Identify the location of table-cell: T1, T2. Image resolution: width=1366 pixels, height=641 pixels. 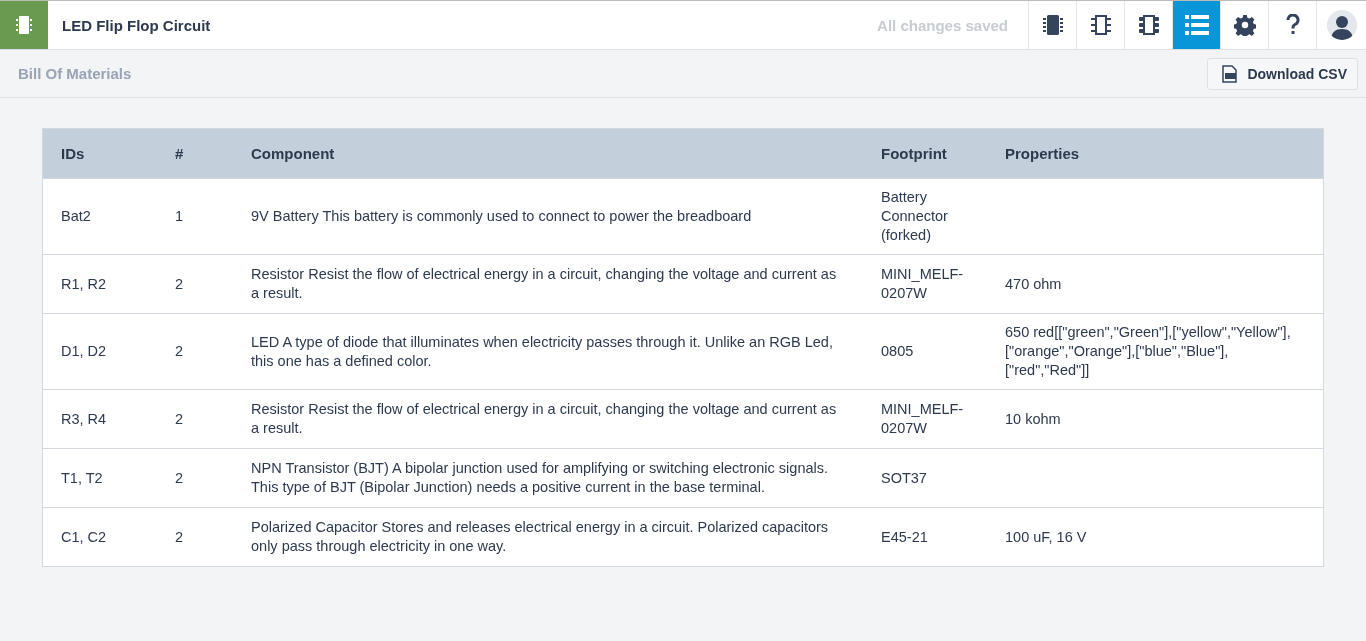
(82, 477).